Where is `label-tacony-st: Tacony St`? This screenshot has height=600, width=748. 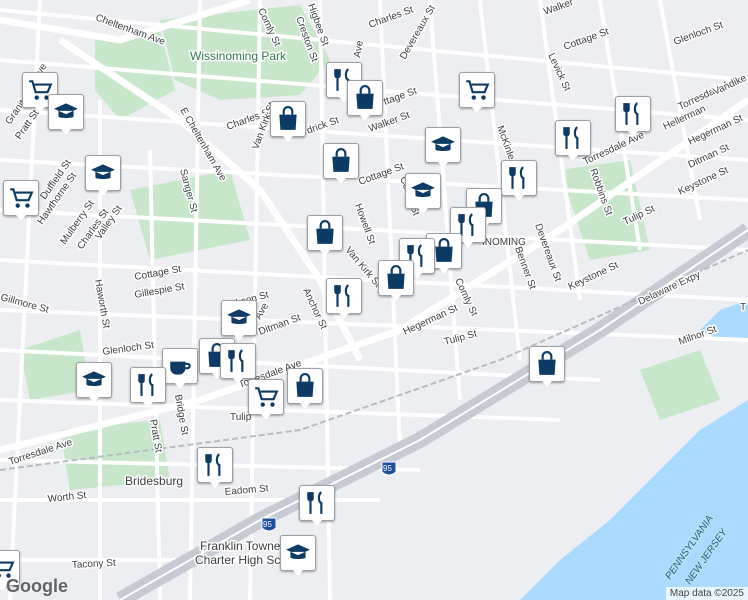
label-tacony-st: Tacony St is located at coordinates (94, 564).